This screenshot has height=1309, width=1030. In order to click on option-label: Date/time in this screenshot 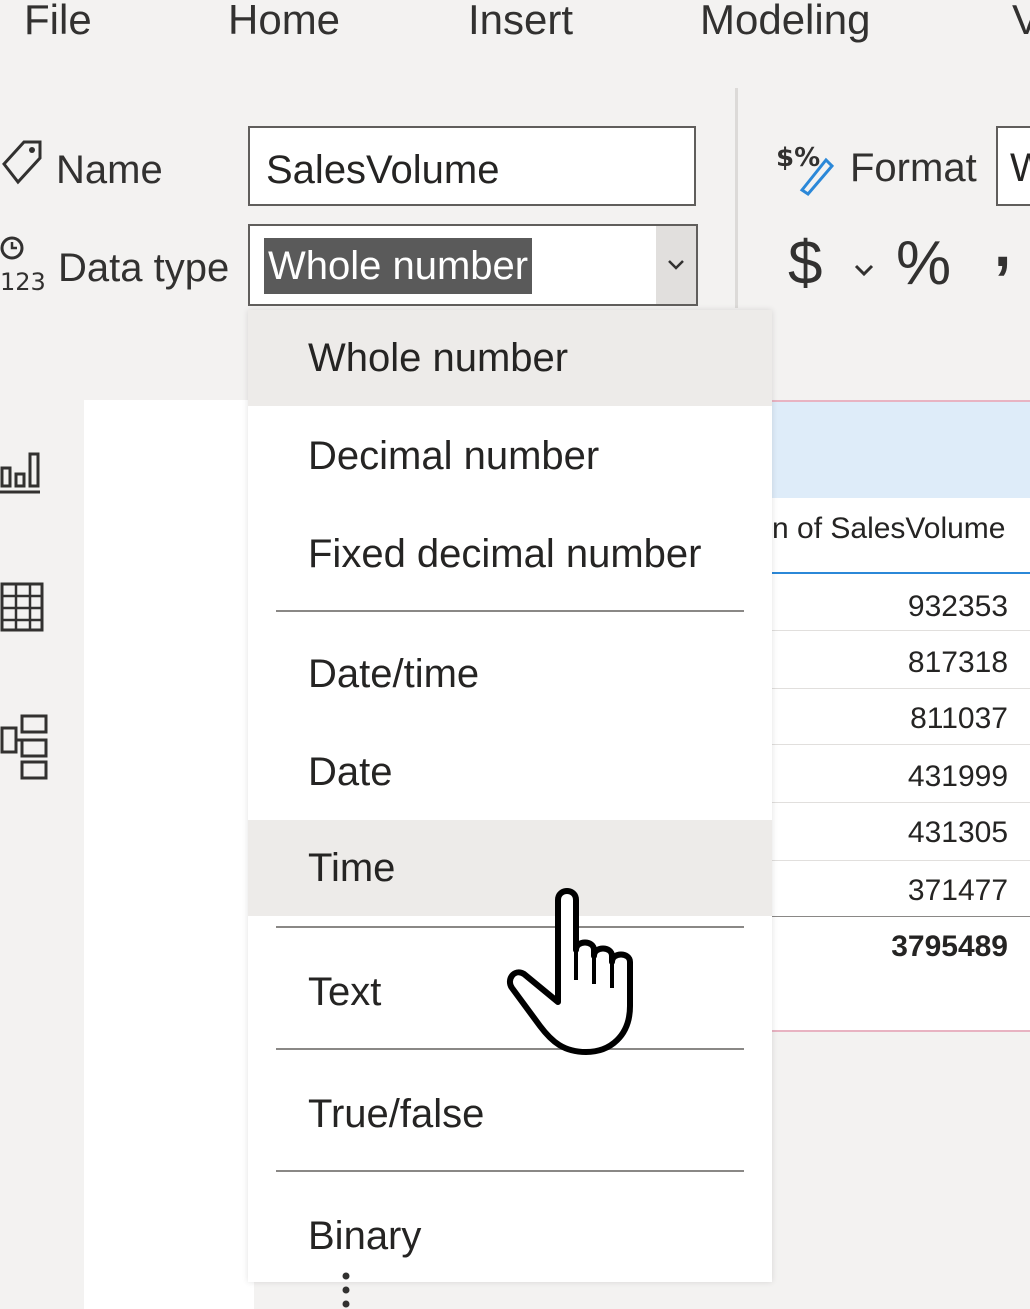, I will do `click(394, 674)`.